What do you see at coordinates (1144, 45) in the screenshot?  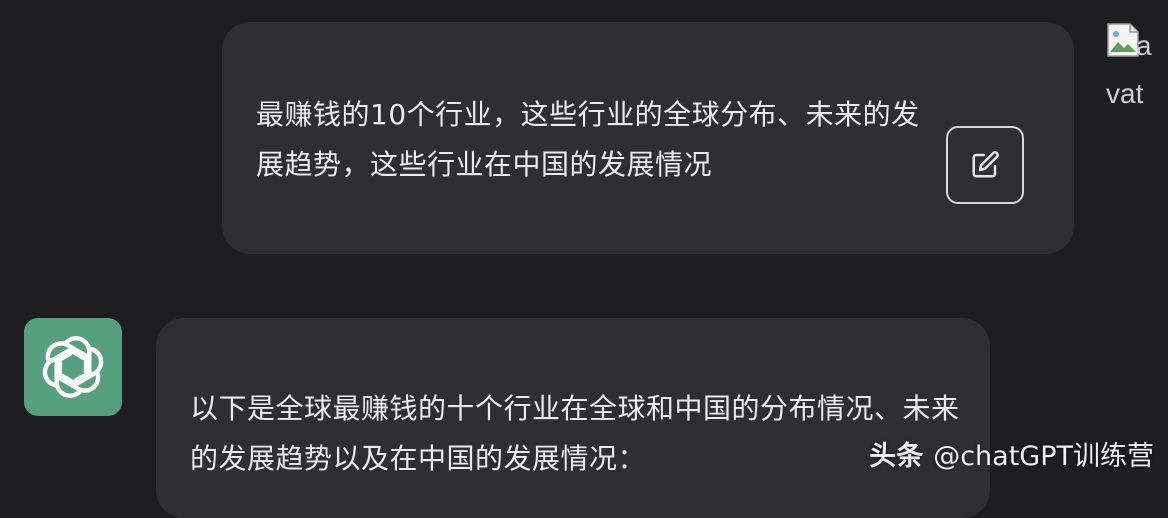 I see `avatar-alt-text-a: a` at bounding box center [1144, 45].